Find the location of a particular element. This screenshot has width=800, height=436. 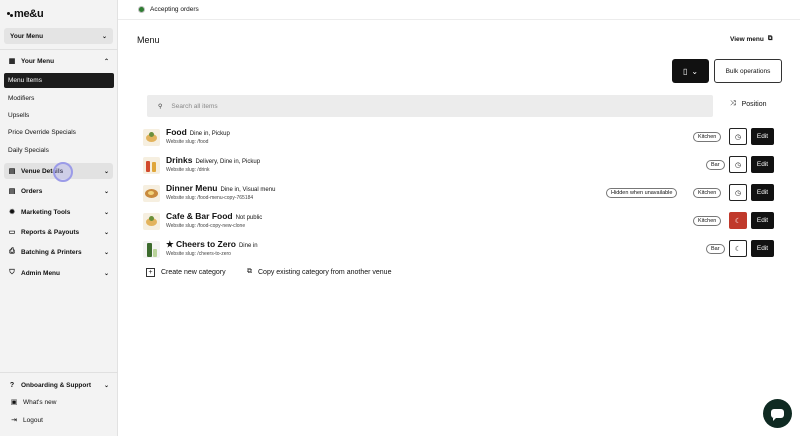

grid-icon: ▦ is located at coordinates (12, 61).